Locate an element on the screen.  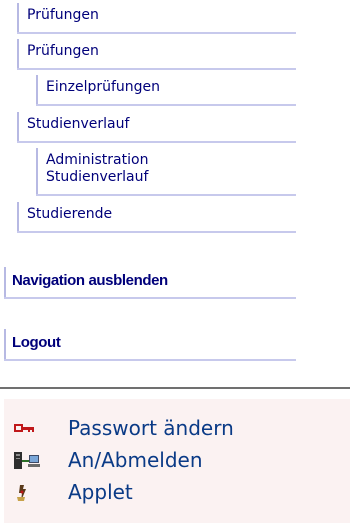
nav-item-label-line1: Administration is located at coordinates (97, 160).